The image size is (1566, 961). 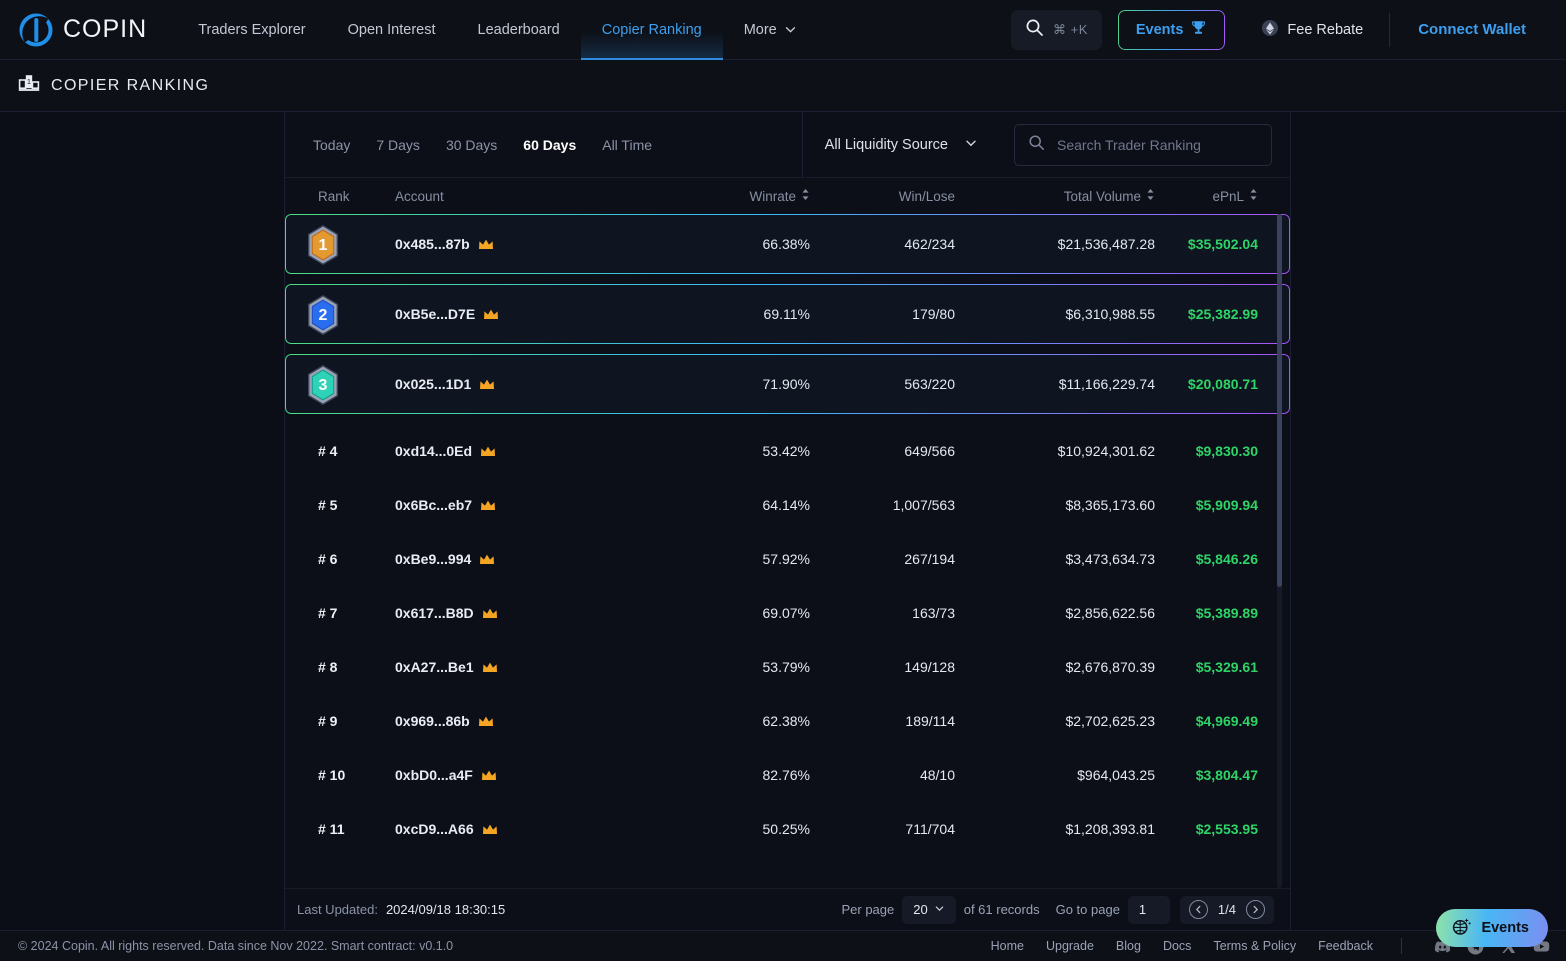 I want to click on account-cell: 0xB5e...D7E, so click(x=532, y=314).